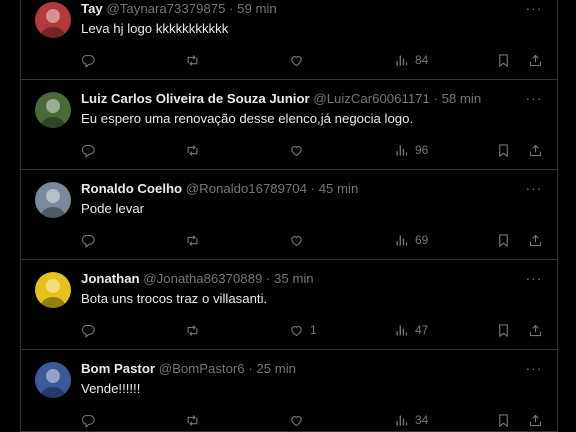 The width and height of the screenshot is (576, 432). I want to click on tweet-text: Vende!!!!!!, so click(111, 388).